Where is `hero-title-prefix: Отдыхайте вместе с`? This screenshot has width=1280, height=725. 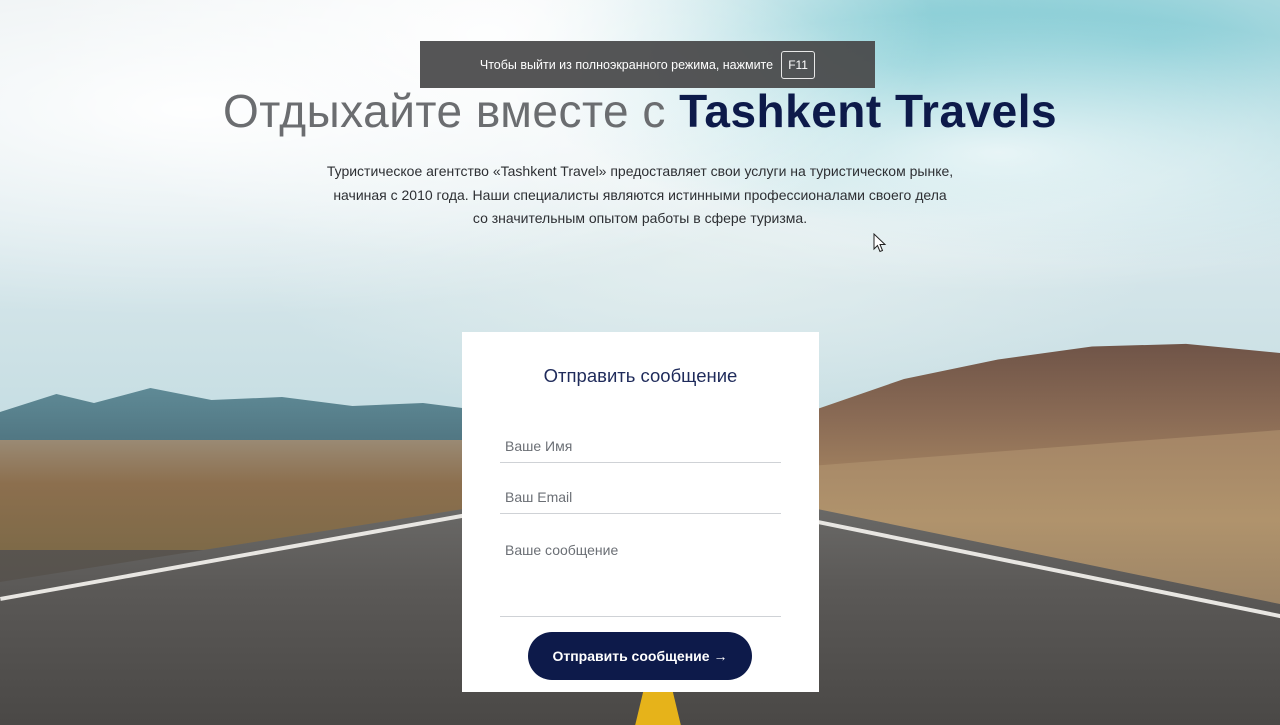
hero-title-prefix: Отдыхайте вместе с is located at coordinates (451, 111).